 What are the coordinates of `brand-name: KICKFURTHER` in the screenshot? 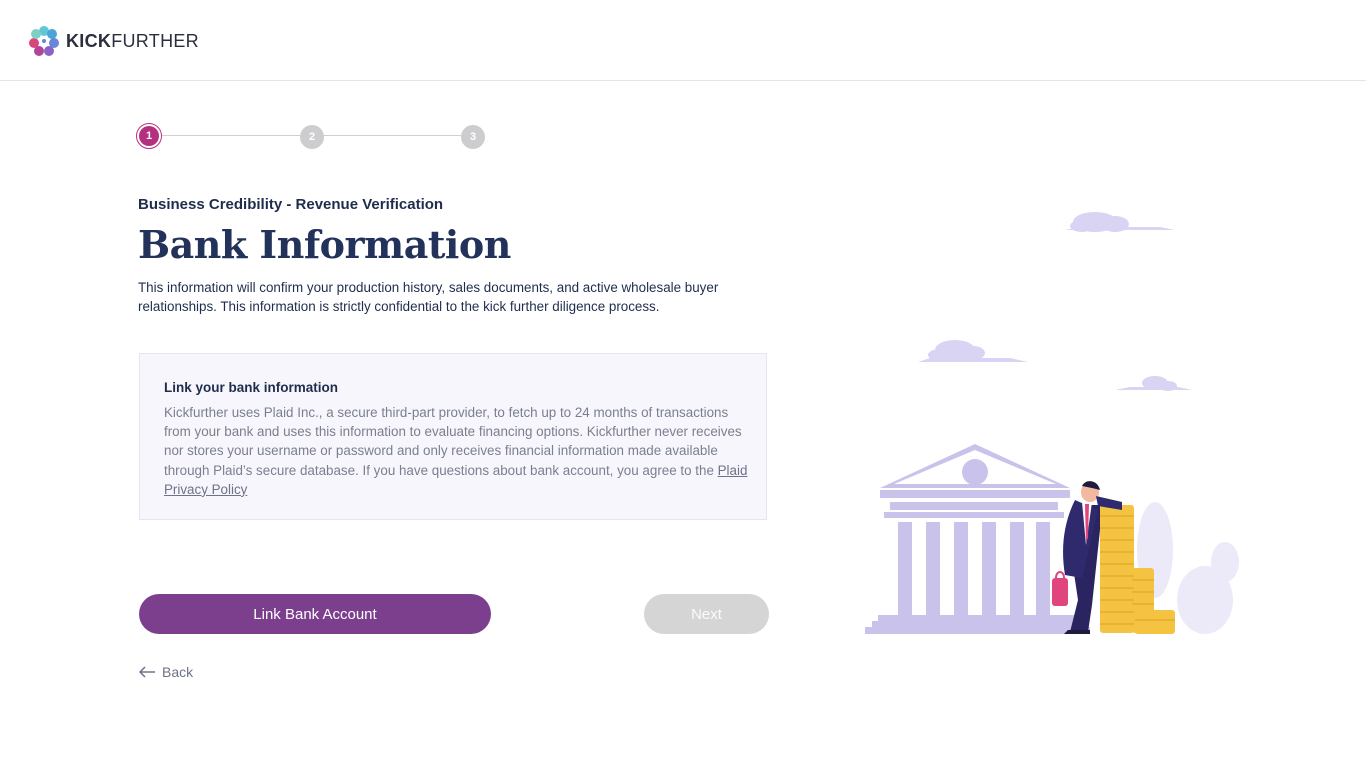 It's located at (132, 40).